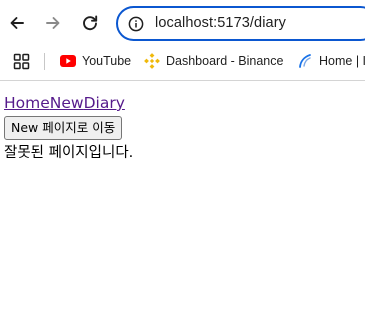  I want to click on reload-button, so click(90, 23).